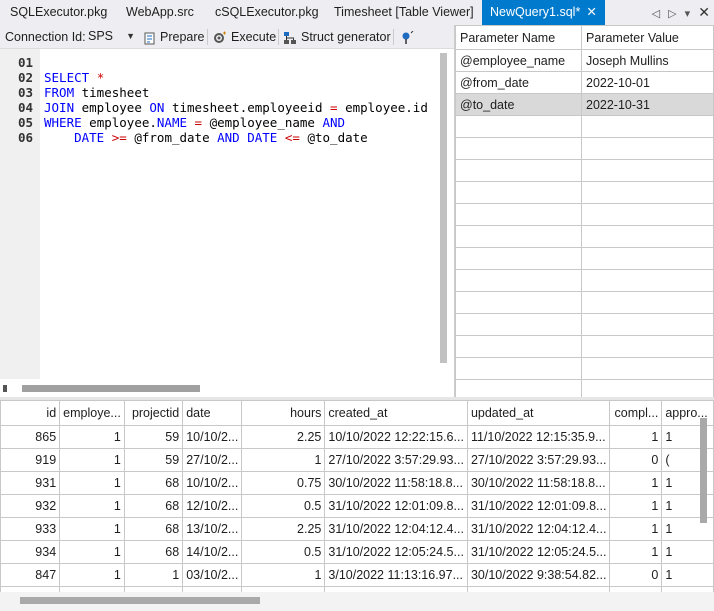 The width and height of the screenshot is (714, 611). What do you see at coordinates (647, 37) in the screenshot?
I see `column-header-parameter-value: Parameter Value` at bounding box center [647, 37].